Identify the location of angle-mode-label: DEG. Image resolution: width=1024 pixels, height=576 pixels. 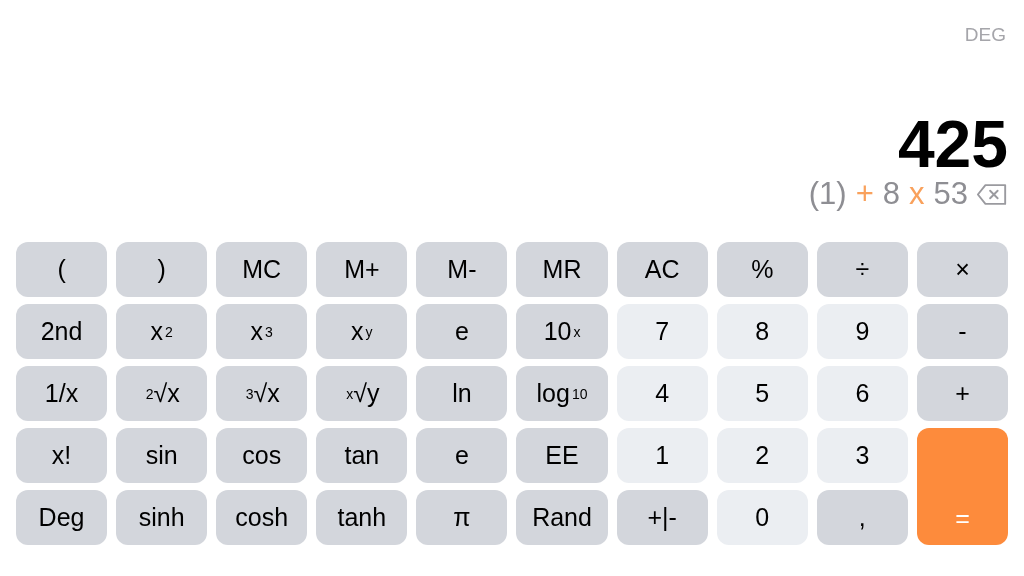
(985, 35).